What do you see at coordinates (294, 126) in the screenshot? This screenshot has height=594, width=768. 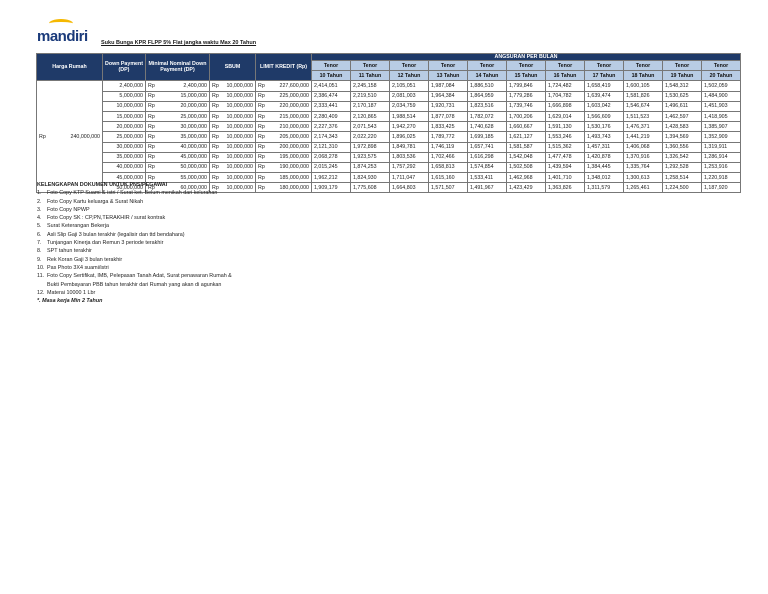 I see `limit-value: 210,000,000` at bounding box center [294, 126].